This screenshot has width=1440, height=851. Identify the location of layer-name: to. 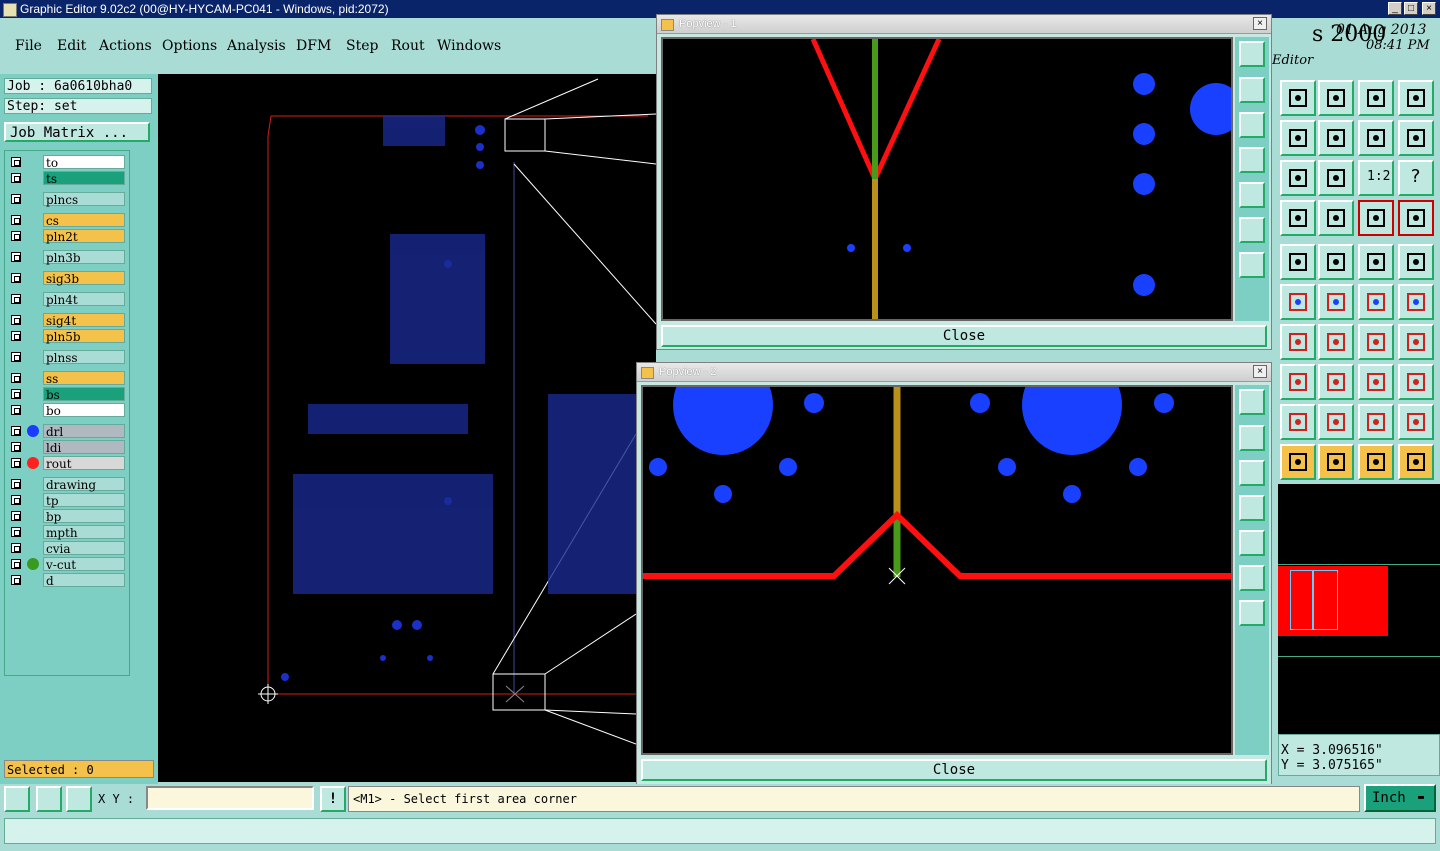
(84, 162).